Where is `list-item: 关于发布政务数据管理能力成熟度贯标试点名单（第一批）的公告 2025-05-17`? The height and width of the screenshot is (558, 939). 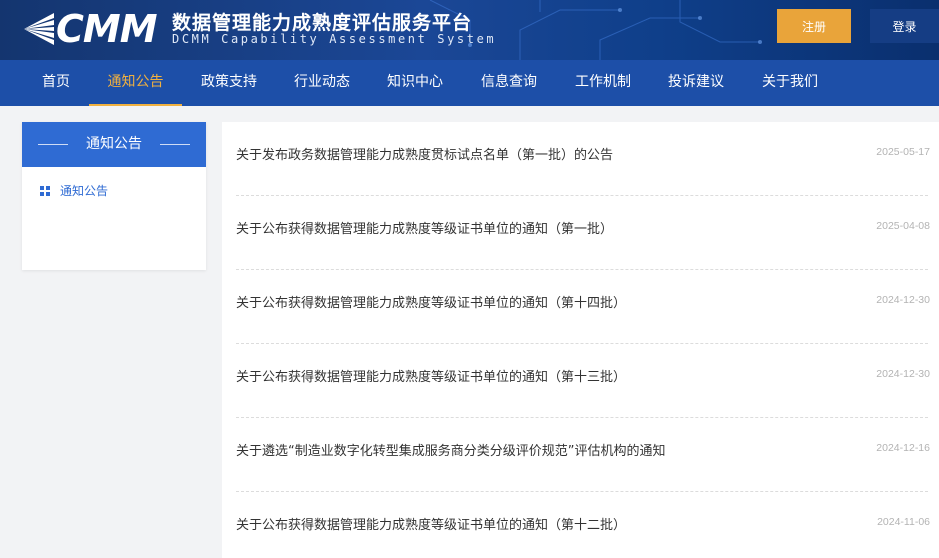
list-item: 关于发布政务数据管理能力成熟度贯标试点名单（第一批）的公告 2025-05-17 is located at coordinates (583, 159).